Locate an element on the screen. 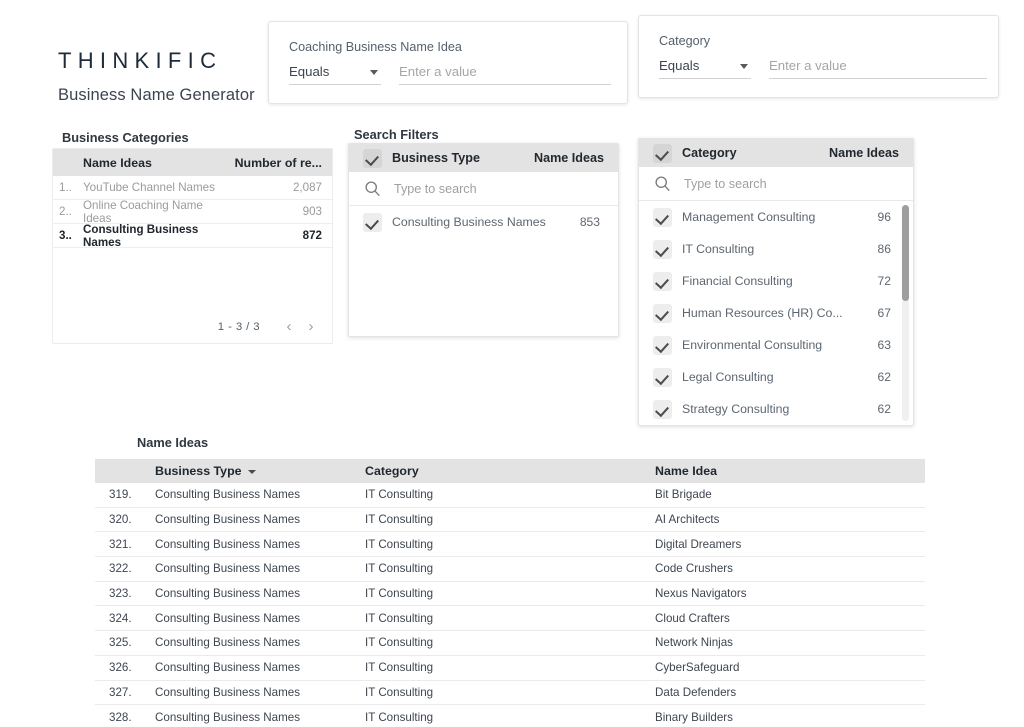 This screenshot has width=1024, height=727. category-panel-header: Category Name Ideas is located at coordinates (776, 153).